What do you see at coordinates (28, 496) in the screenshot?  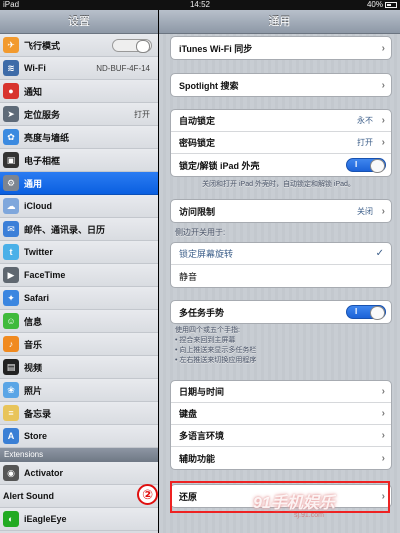 I see `sidebar-item-label: Alert Sound` at bounding box center [28, 496].